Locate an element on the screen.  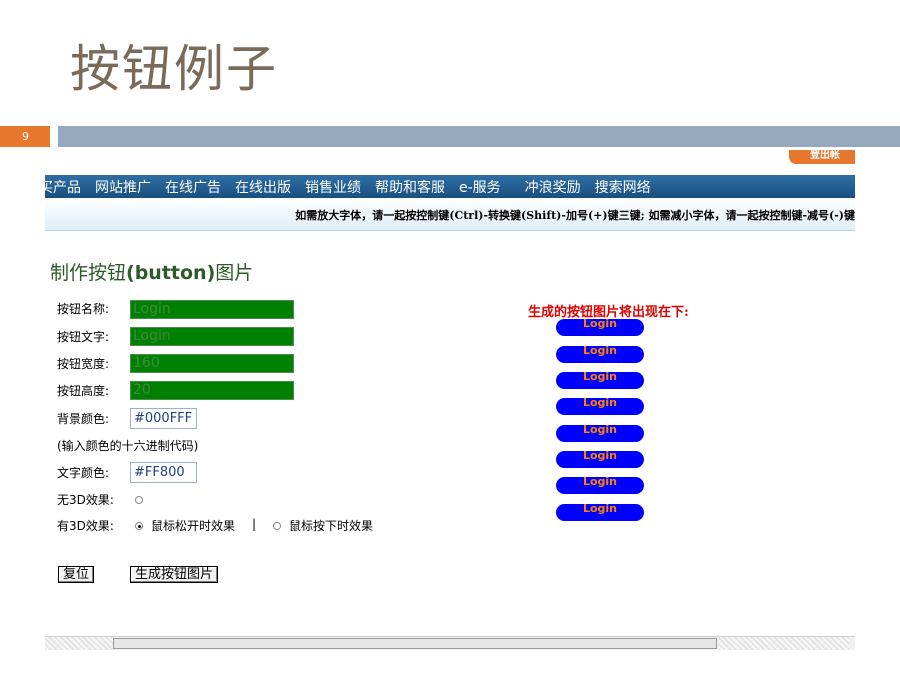
with-3d-label: 有3D效果: is located at coordinates (85, 526).